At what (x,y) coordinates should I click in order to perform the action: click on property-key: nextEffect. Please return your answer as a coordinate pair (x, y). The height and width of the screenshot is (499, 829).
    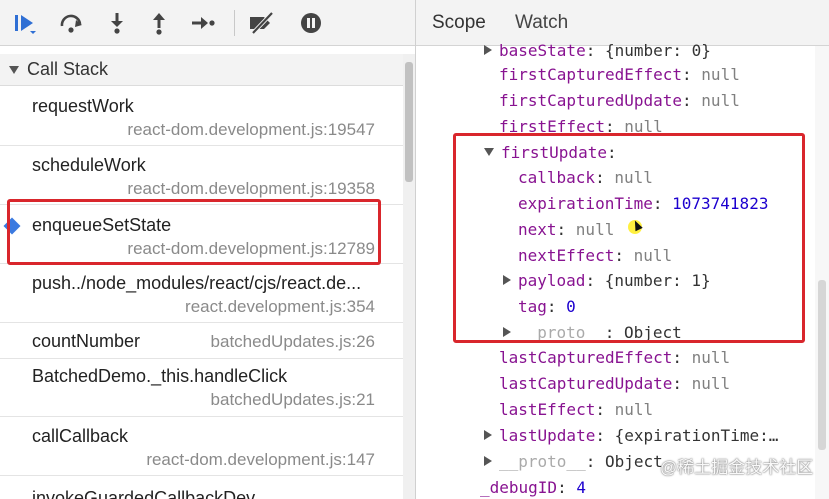
    Looking at the image, I should click on (566, 255).